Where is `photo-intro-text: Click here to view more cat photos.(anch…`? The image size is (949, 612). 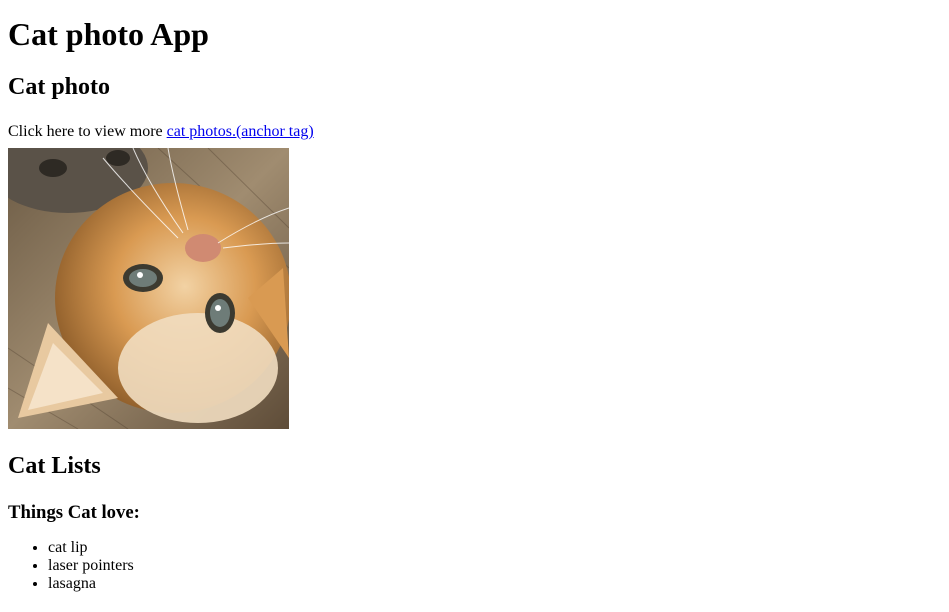
photo-intro-text: Click here to view more cat photos.(anch… is located at coordinates (474, 132).